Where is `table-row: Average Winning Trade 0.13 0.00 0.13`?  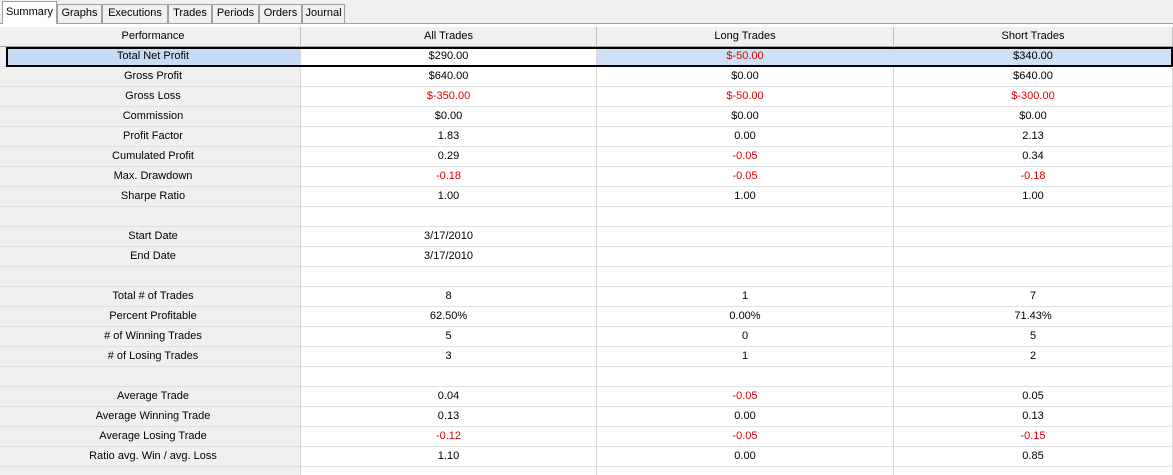
table-row: Average Winning Trade 0.13 0.00 0.13 is located at coordinates (586, 417).